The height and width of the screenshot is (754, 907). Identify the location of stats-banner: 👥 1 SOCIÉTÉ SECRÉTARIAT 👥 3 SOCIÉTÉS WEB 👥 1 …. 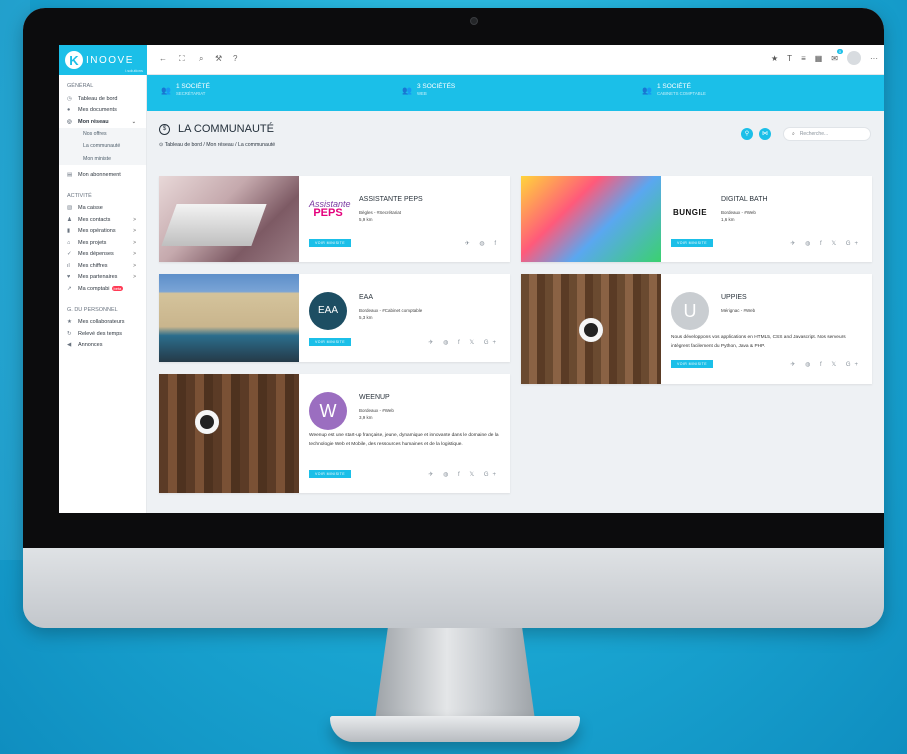
(515, 93).